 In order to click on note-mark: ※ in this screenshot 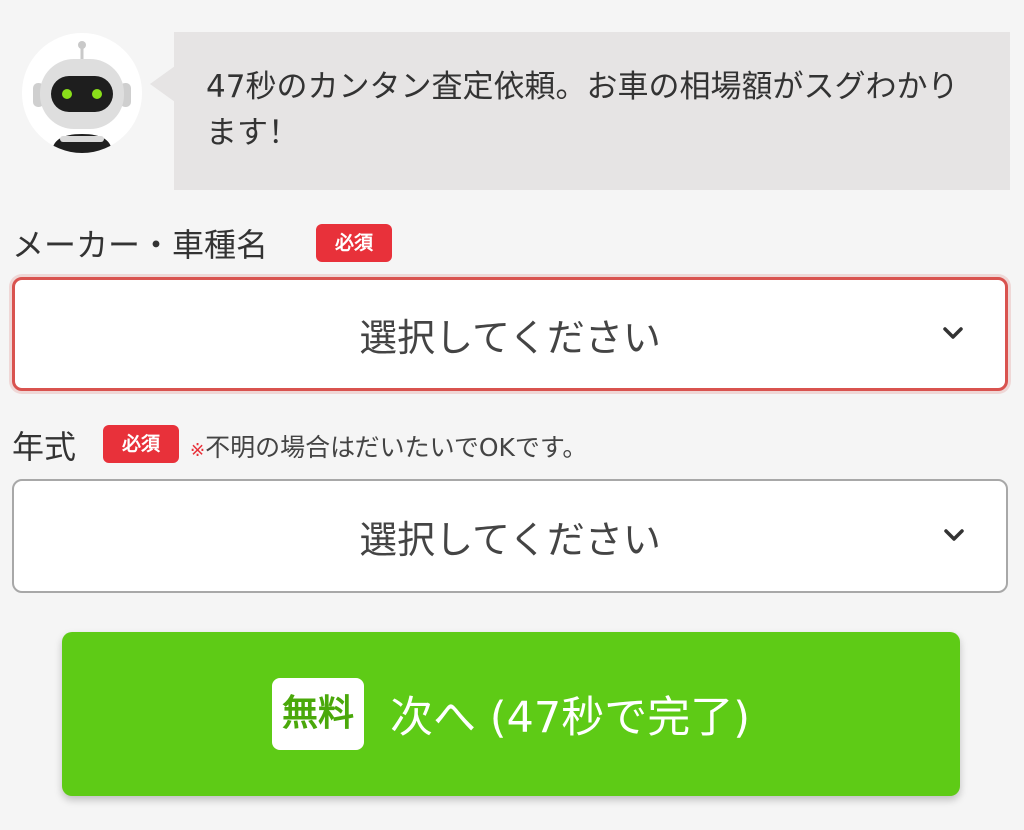, I will do `click(198, 450)`.